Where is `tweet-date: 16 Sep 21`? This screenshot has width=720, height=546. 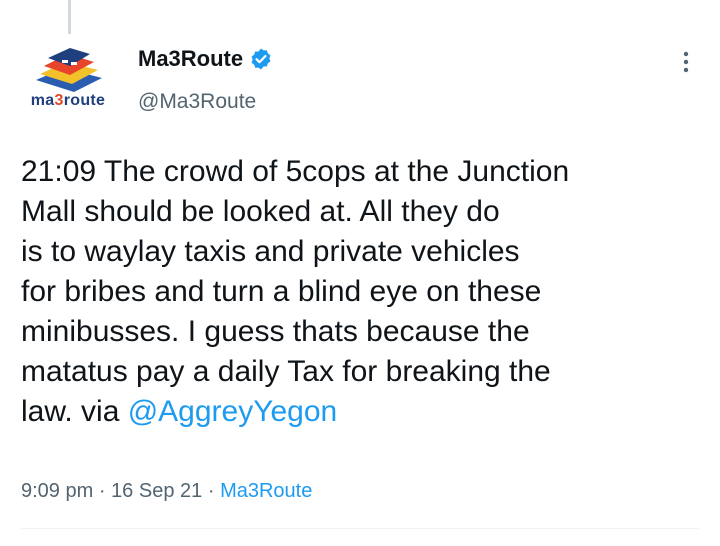 tweet-date: 16 Sep 21 is located at coordinates (156, 491).